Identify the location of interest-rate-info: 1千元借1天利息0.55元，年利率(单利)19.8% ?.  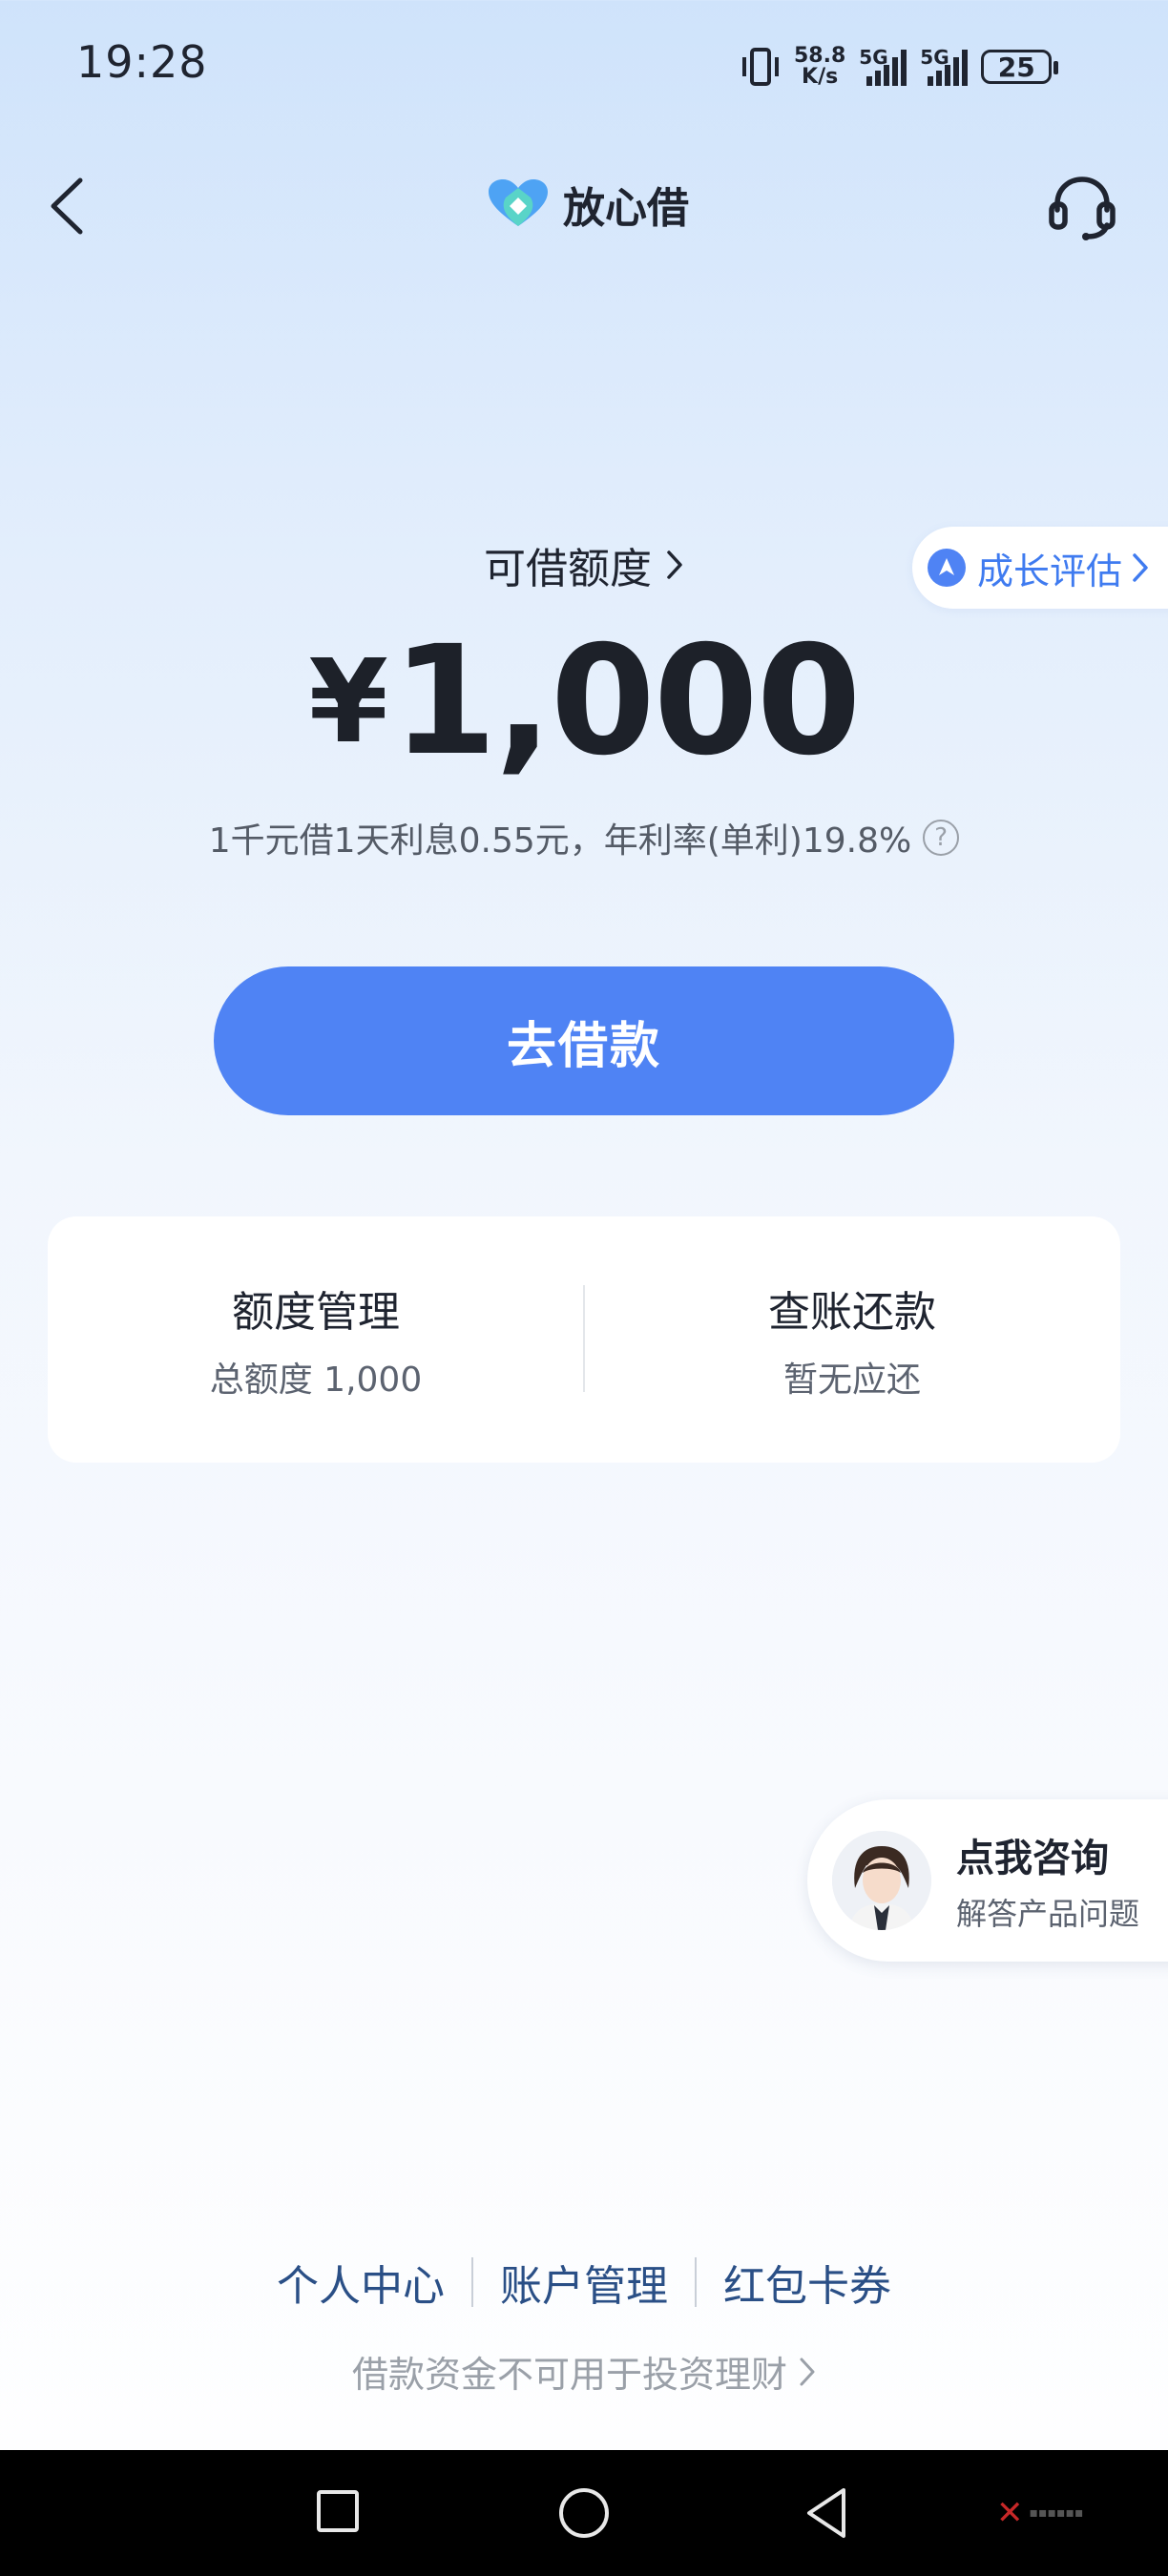
(584, 837).